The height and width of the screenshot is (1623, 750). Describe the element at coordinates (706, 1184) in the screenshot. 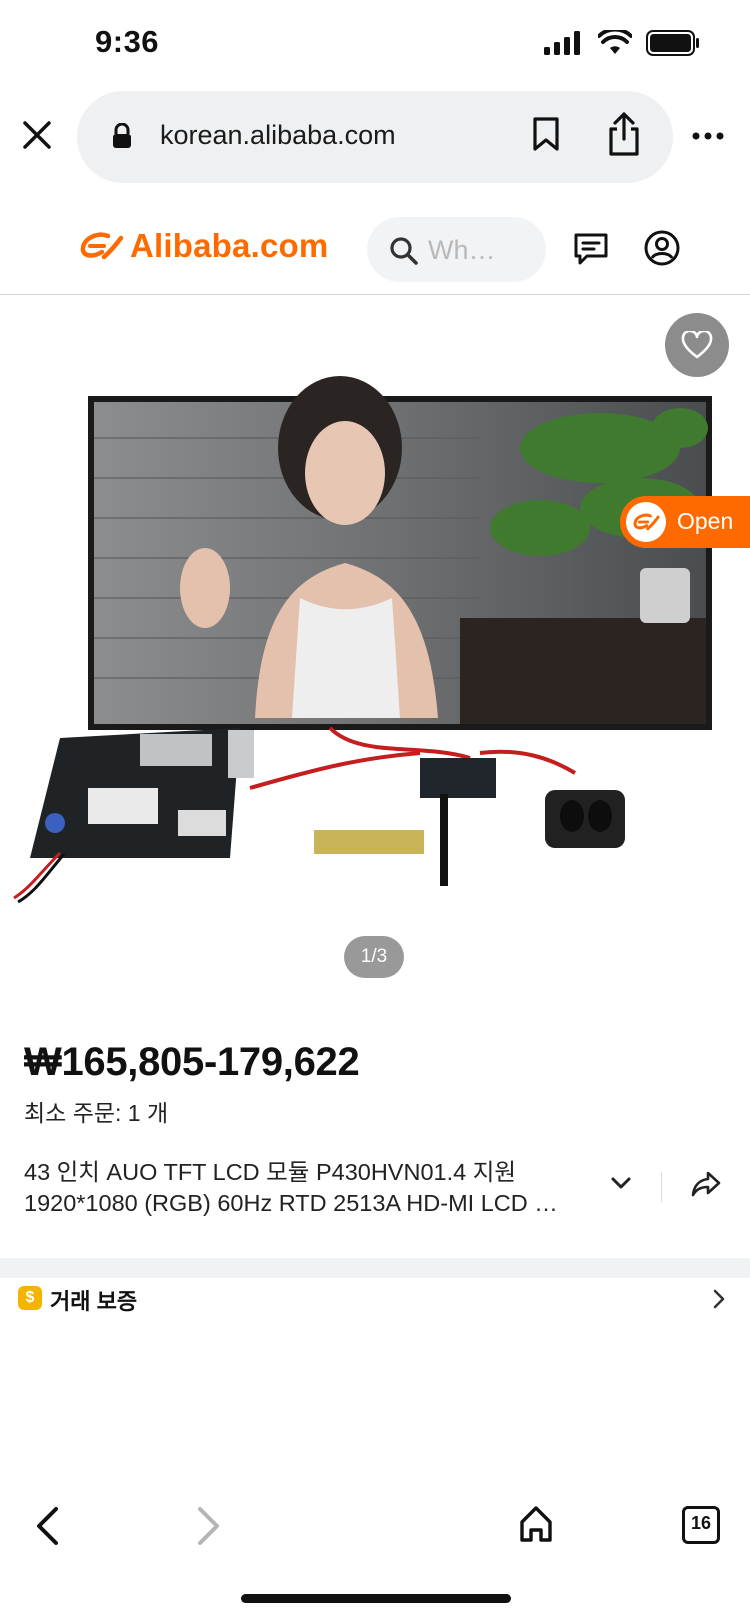

I see `share-forward-icon` at that location.